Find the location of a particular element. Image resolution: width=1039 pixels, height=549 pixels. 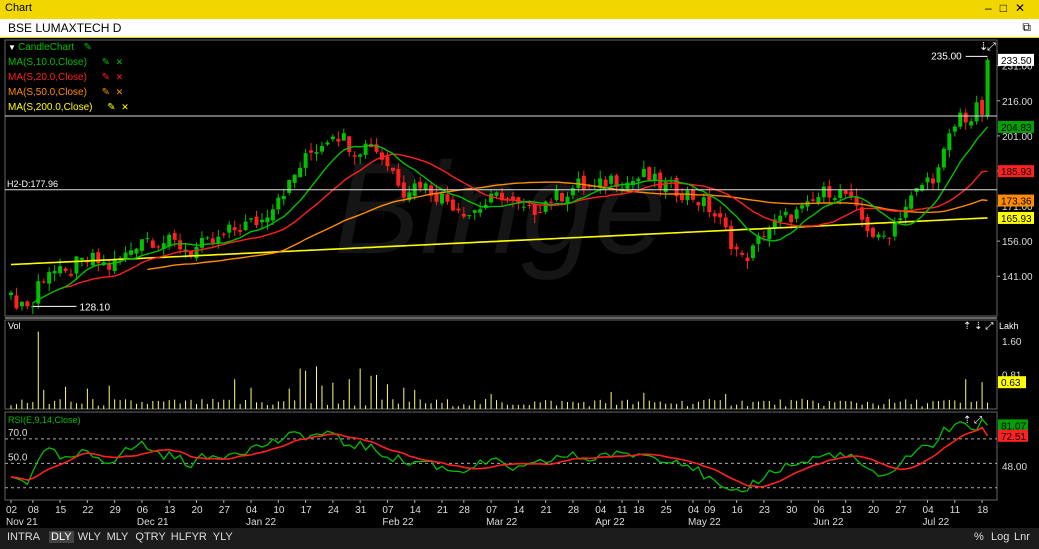

timeframe-mly: MLY is located at coordinates (118, 537).